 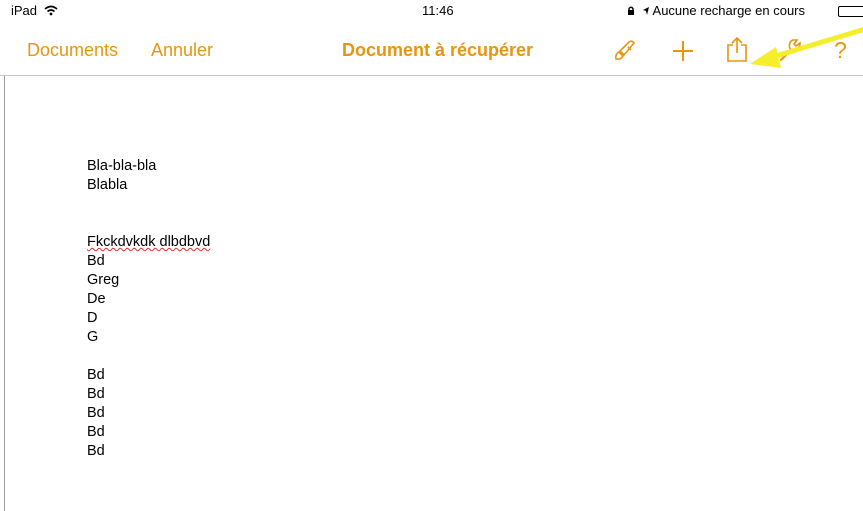 I want to click on lock-rotation-icon, so click(x=631, y=10).